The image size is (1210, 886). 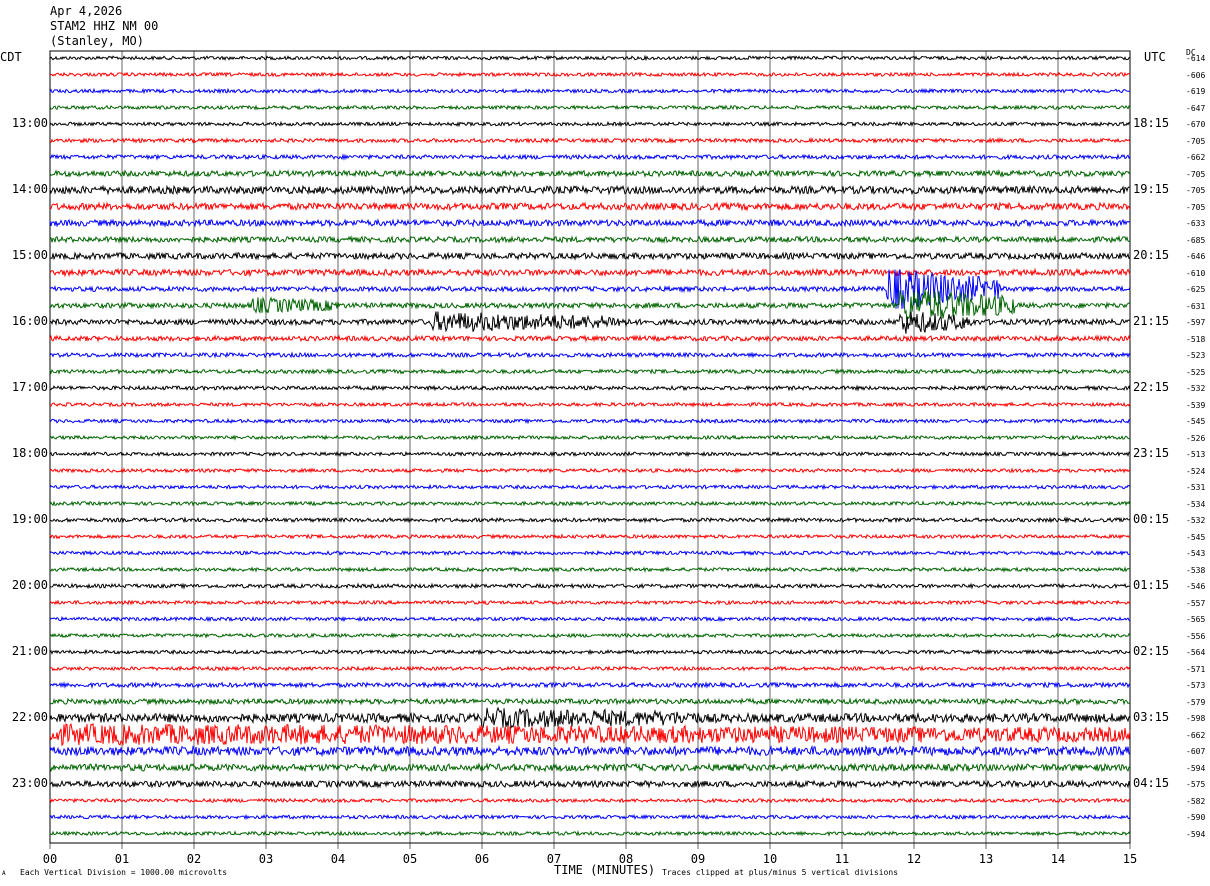 What do you see at coordinates (1196, 487) in the screenshot?
I see `dc-offset-label: -531` at bounding box center [1196, 487].